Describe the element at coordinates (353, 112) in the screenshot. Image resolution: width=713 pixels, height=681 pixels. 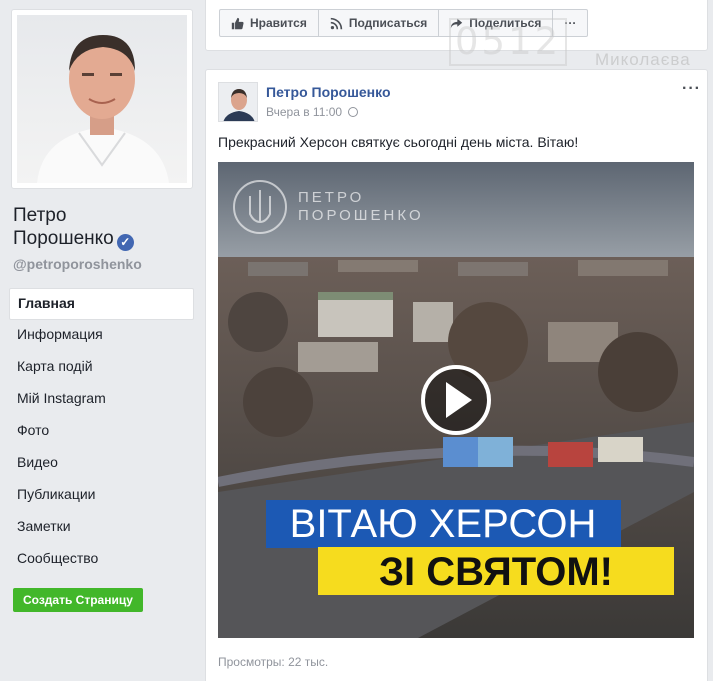
I see `globe-icon` at that location.